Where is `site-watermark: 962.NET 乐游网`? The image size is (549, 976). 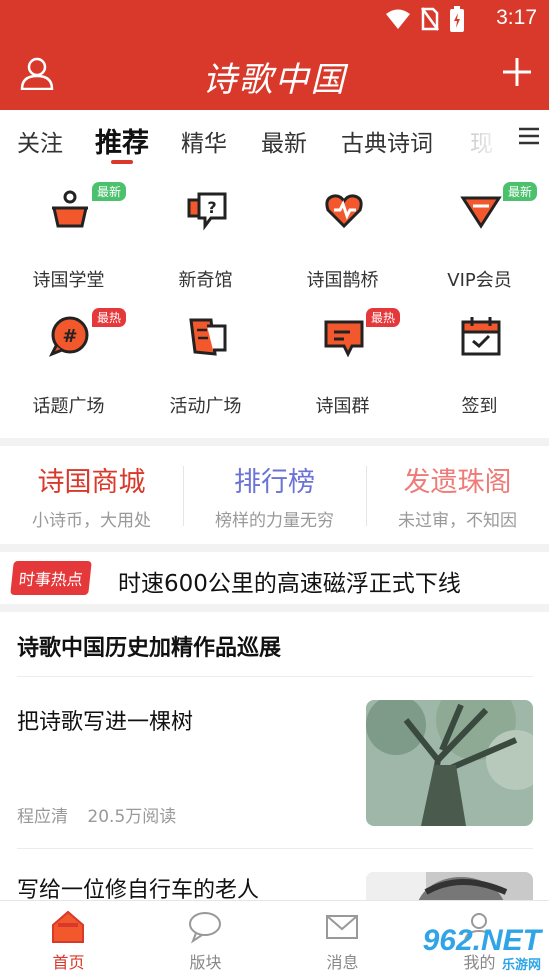
site-watermark: 962.NET 乐游网 is located at coordinates (481, 948).